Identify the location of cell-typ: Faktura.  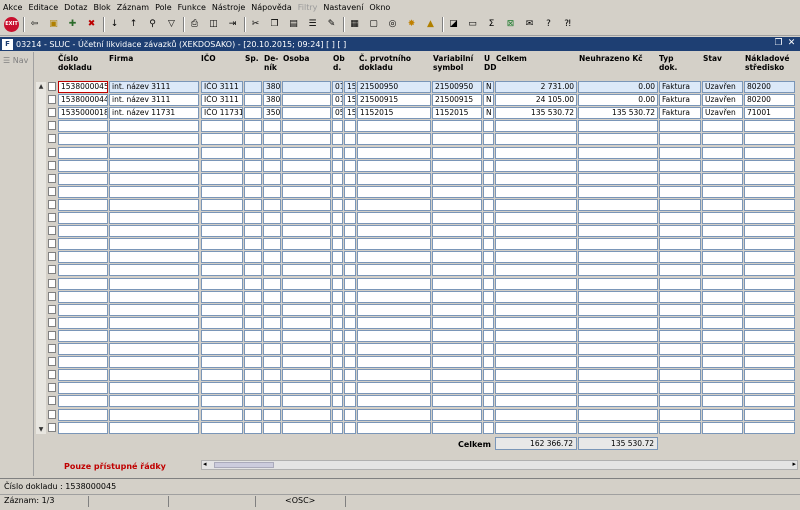
(680, 100).